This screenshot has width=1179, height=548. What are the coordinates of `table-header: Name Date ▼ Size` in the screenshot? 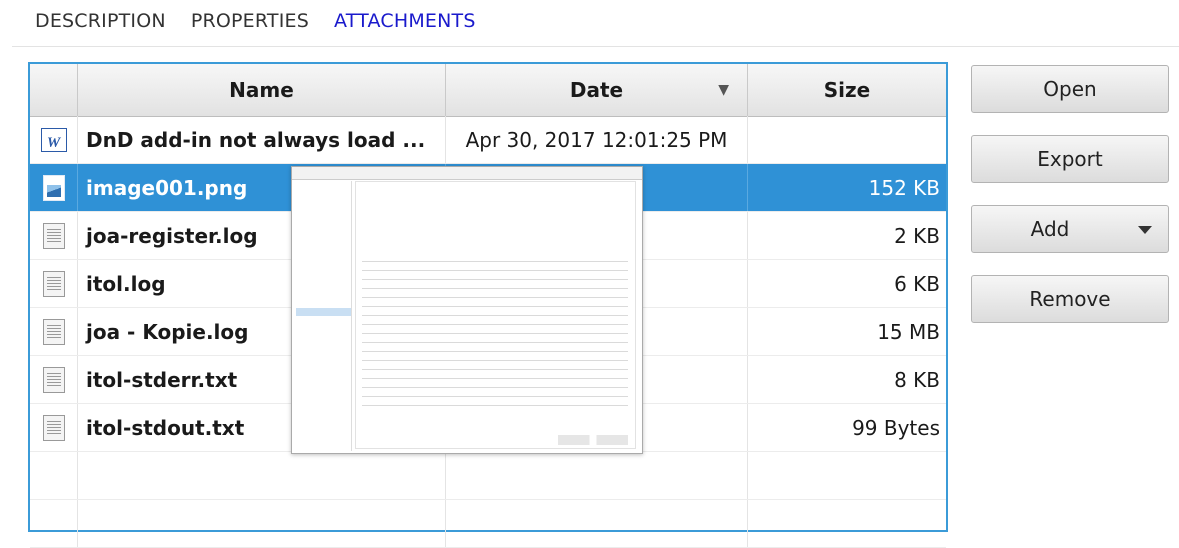 It's located at (488, 90).